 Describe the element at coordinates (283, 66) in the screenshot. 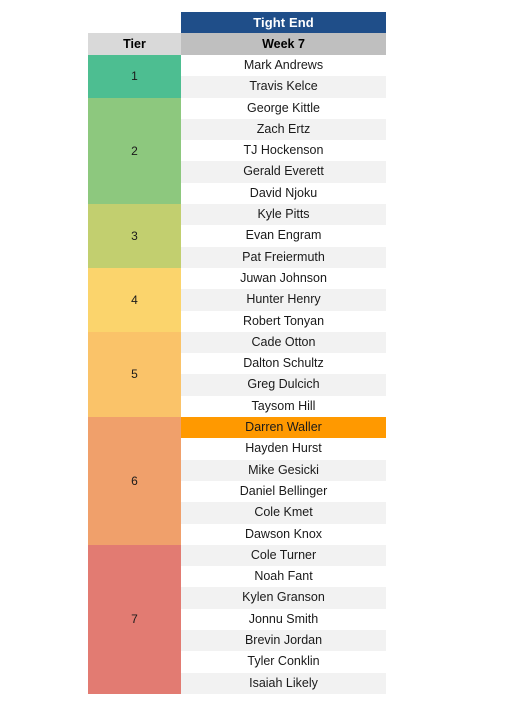

I see `player-name: Mark Andrews` at that location.